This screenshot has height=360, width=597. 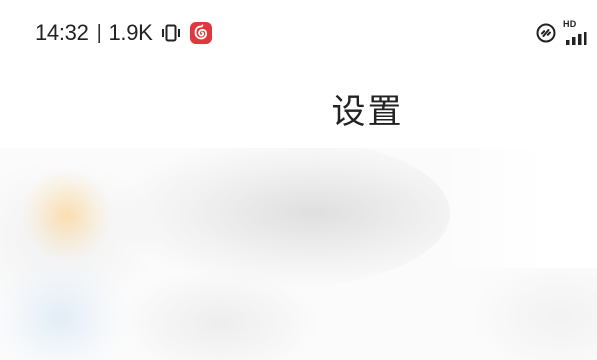 What do you see at coordinates (367, 112) in the screenshot?
I see `page-title: 设置` at bounding box center [367, 112].